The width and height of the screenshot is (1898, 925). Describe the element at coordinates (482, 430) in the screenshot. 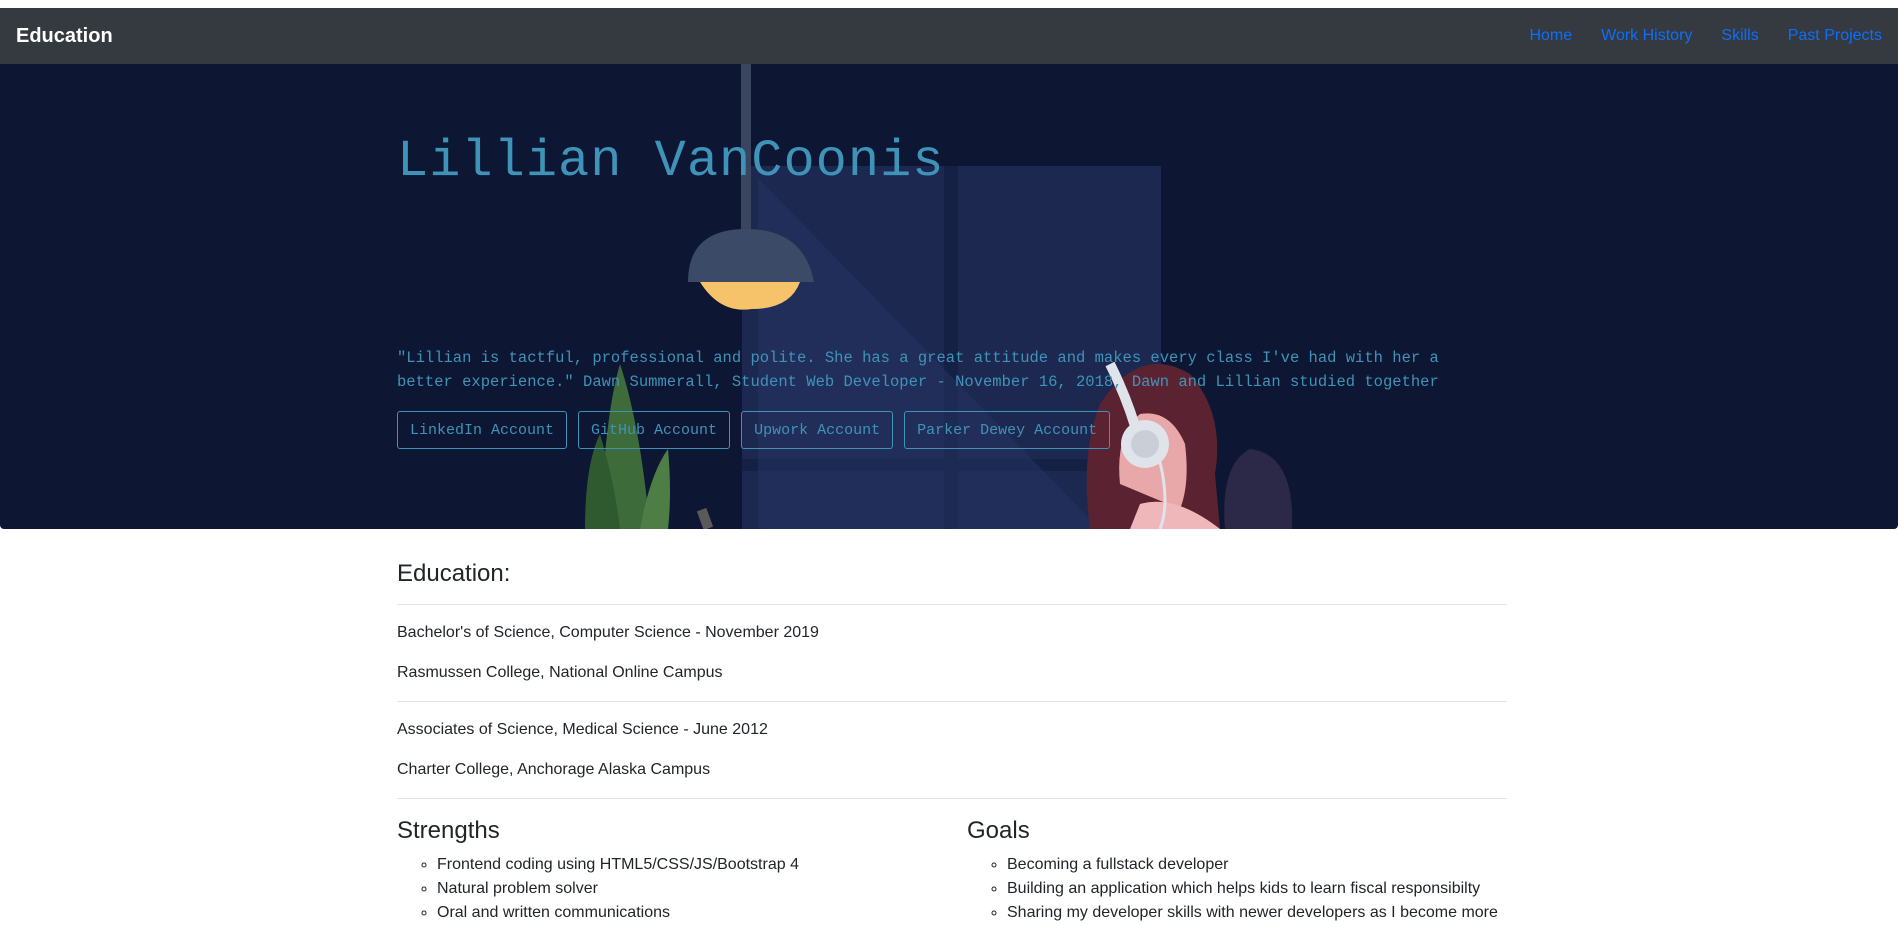

I see `linkedin-button: LinkedIn Account` at that location.